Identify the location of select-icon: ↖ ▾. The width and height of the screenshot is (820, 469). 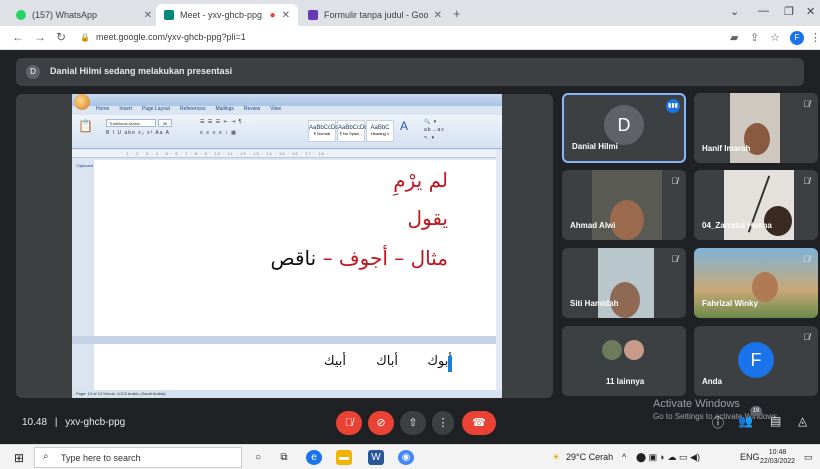
(430, 138).